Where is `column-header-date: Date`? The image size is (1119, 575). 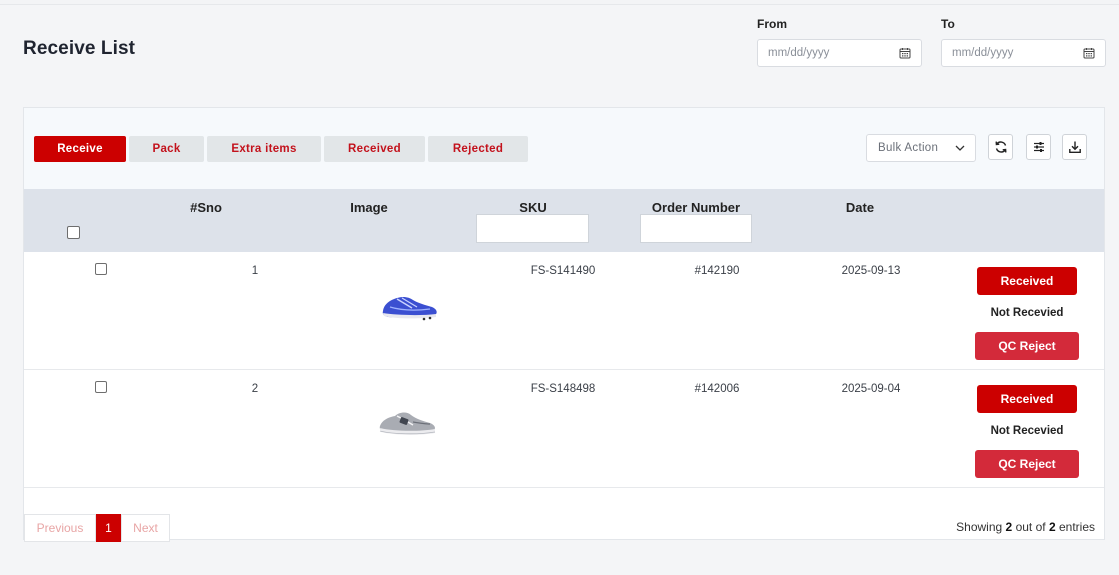
column-header-date: Date is located at coordinates (860, 207).